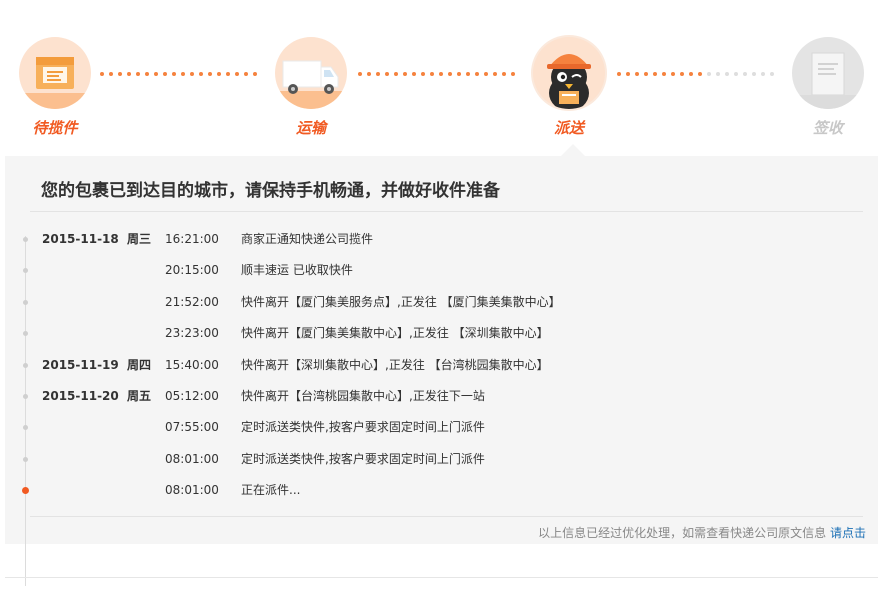  Describe the element at coordinates (192, 395) in the screenshot. I see `event-time: 05:12:00` at that location.